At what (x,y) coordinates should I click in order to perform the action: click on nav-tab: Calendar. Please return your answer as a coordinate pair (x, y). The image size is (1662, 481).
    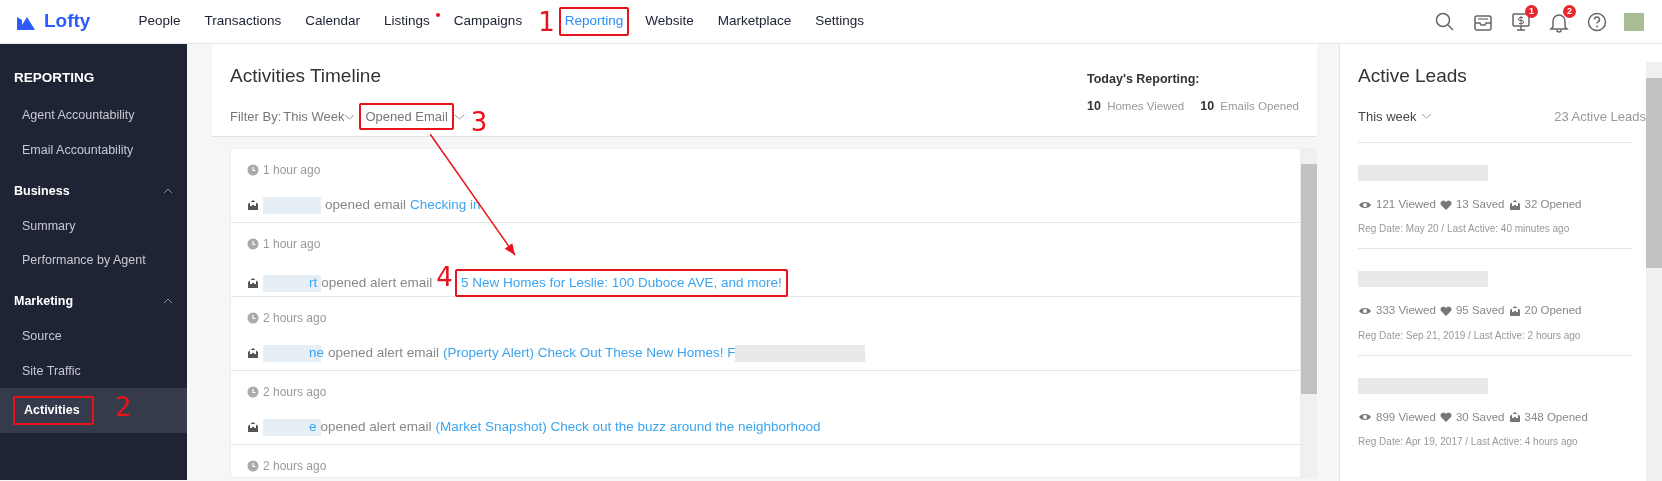
    Looking at the image, I should click on (333, 21).